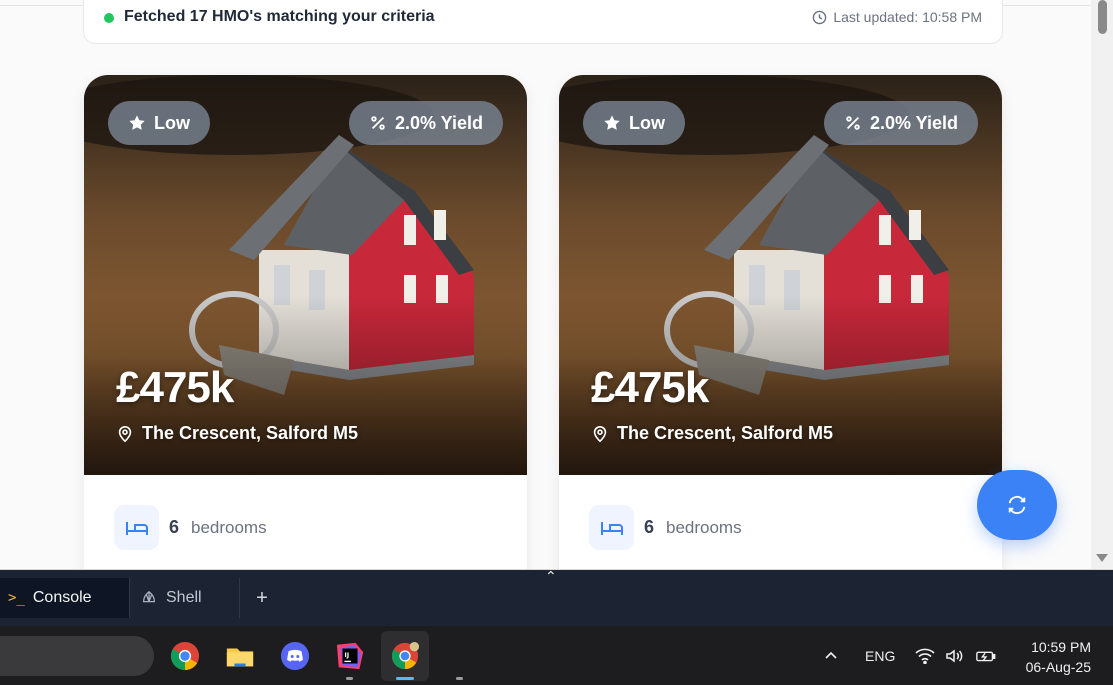  I want to click on tab-shell: Shell, so click(185, 598).